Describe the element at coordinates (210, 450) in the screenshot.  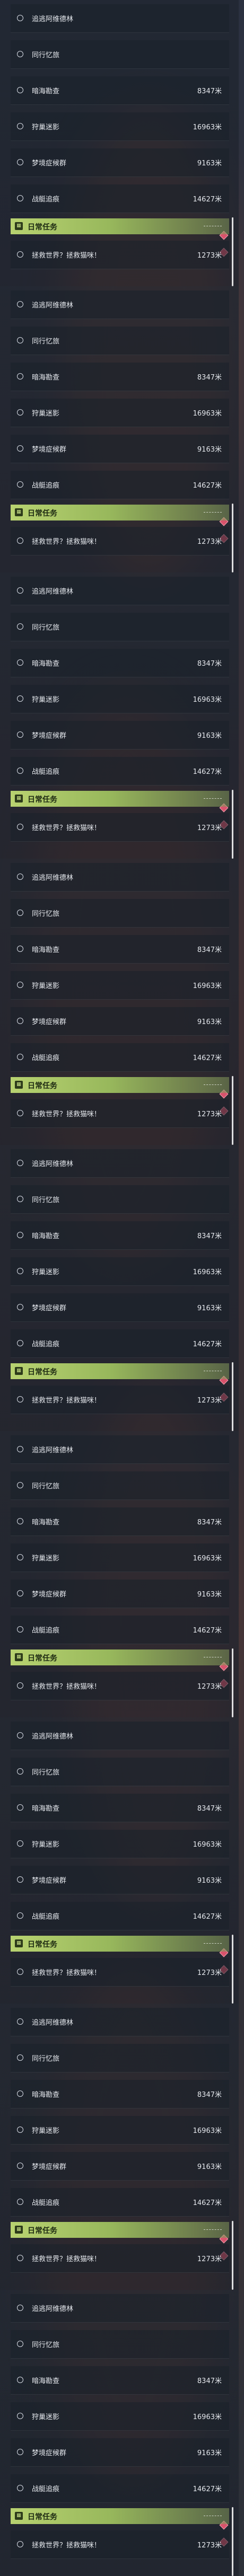
I see `quest-reward: 9163米` at that location.